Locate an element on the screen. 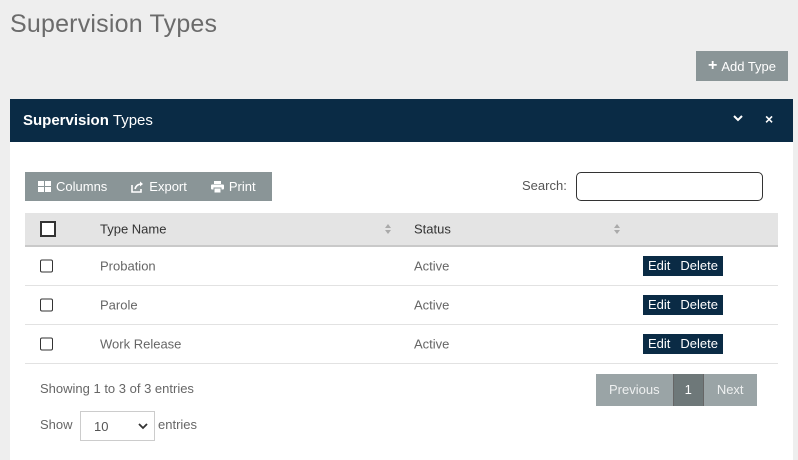 The height and width of the screenshot is (460, 798). header-type-name: Type Name is located at coordinates (133, 229).